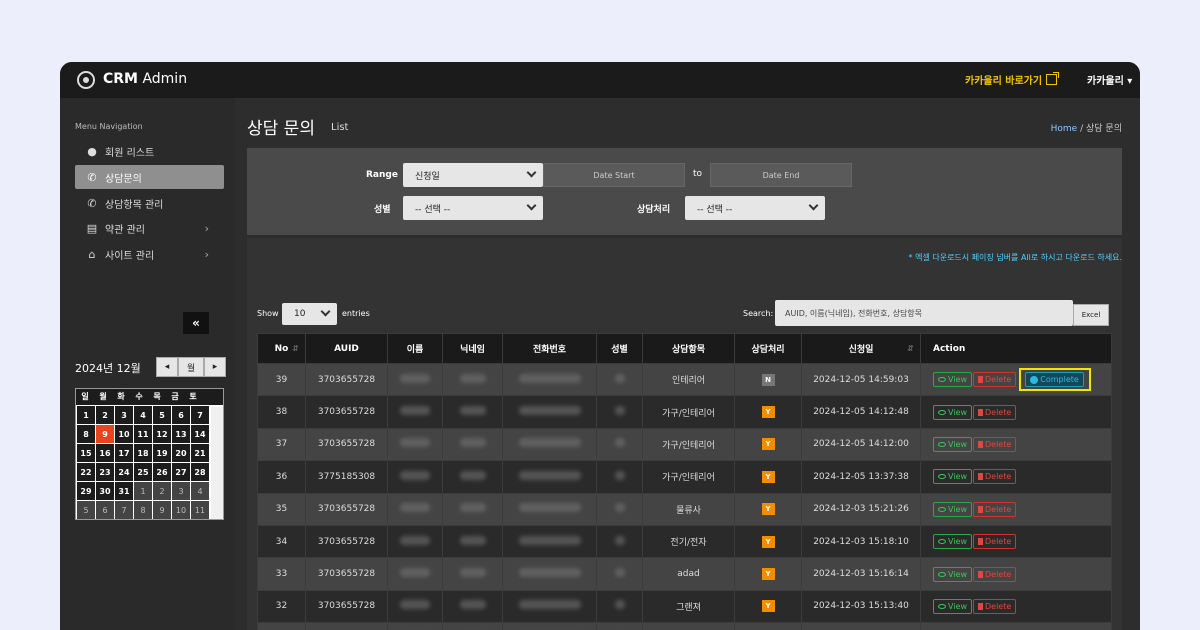 This screenshot has height=630, width=1200. I want to click on calendar-day: 28, so click(200, 472).